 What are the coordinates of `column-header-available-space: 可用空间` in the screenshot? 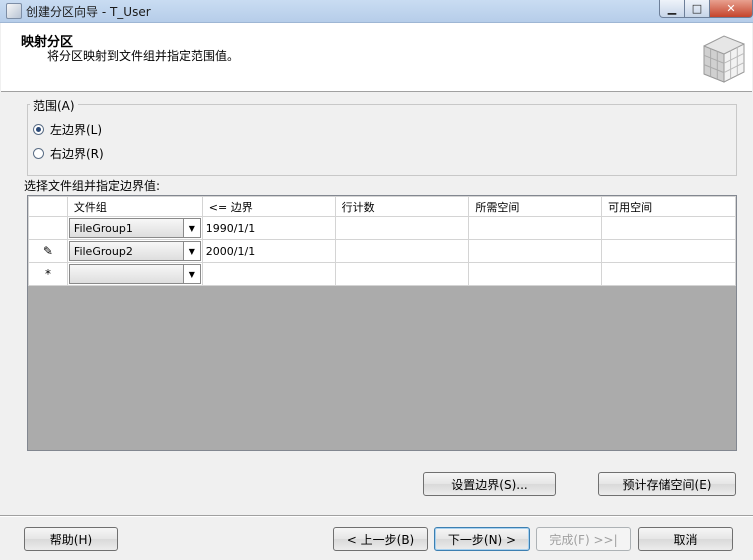 It's located at (668, 206).